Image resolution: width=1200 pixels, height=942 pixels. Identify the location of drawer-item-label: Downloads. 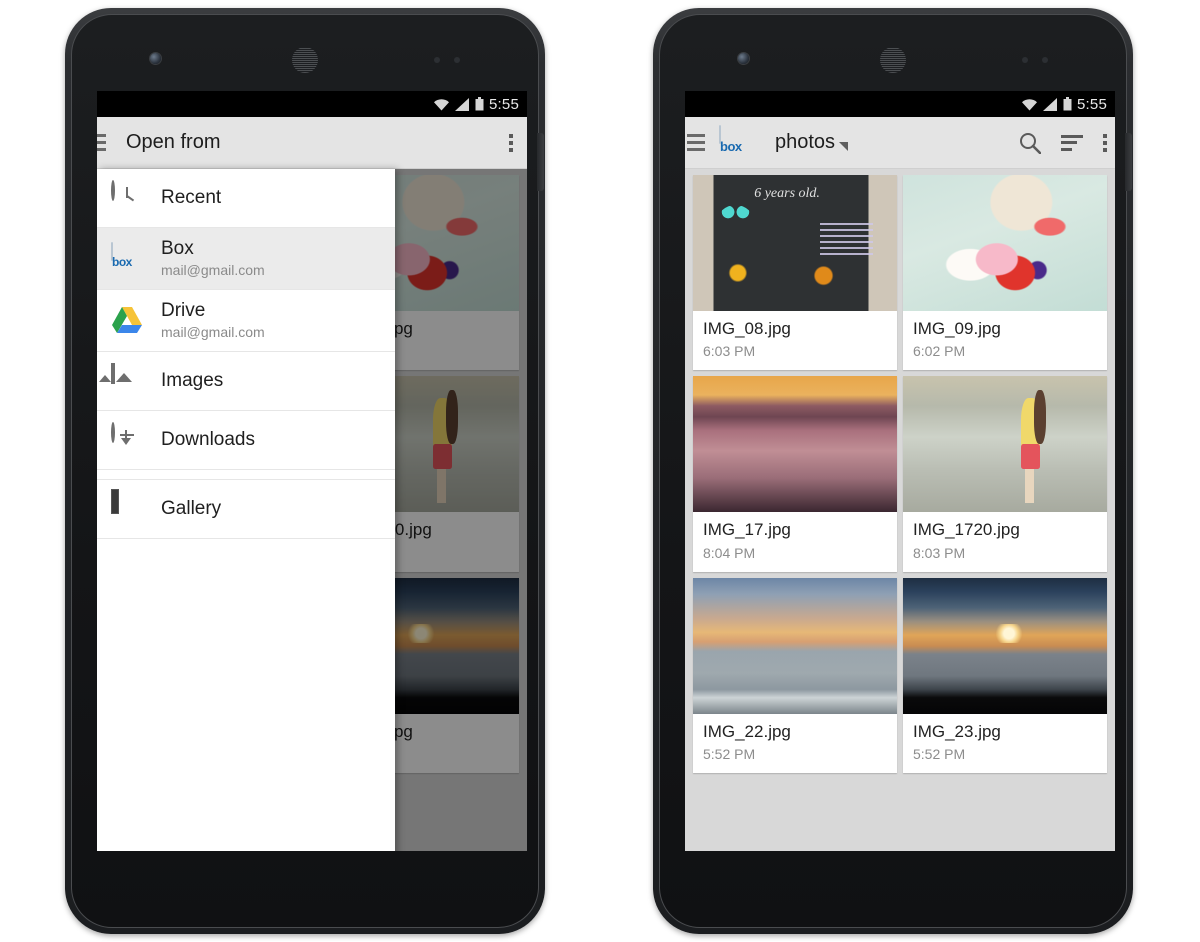
(208, 439).